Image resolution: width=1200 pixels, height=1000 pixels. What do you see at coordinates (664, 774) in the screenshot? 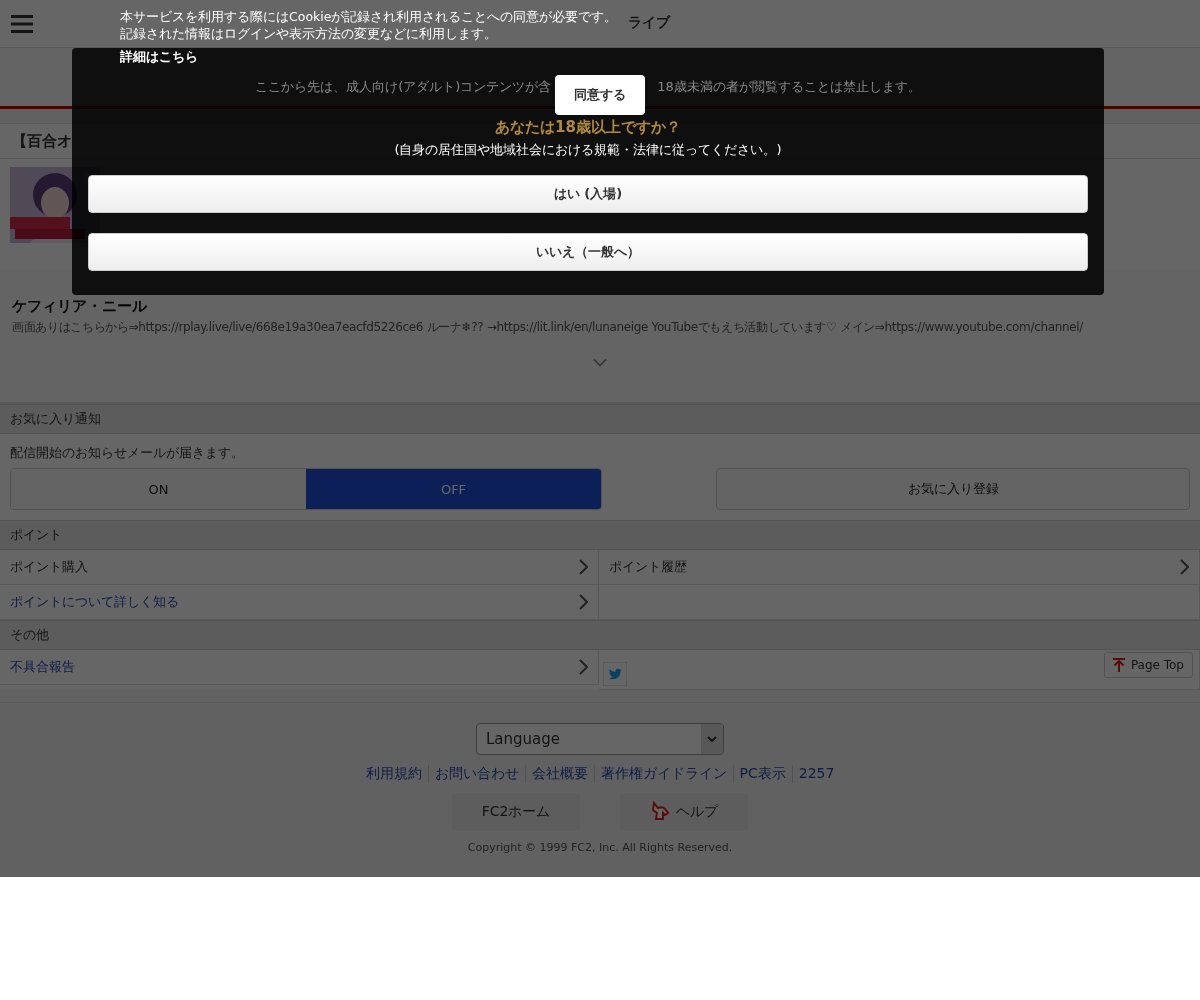
I see `footer-link: 著作権ガイドライン` at bounding box center [664, 774].